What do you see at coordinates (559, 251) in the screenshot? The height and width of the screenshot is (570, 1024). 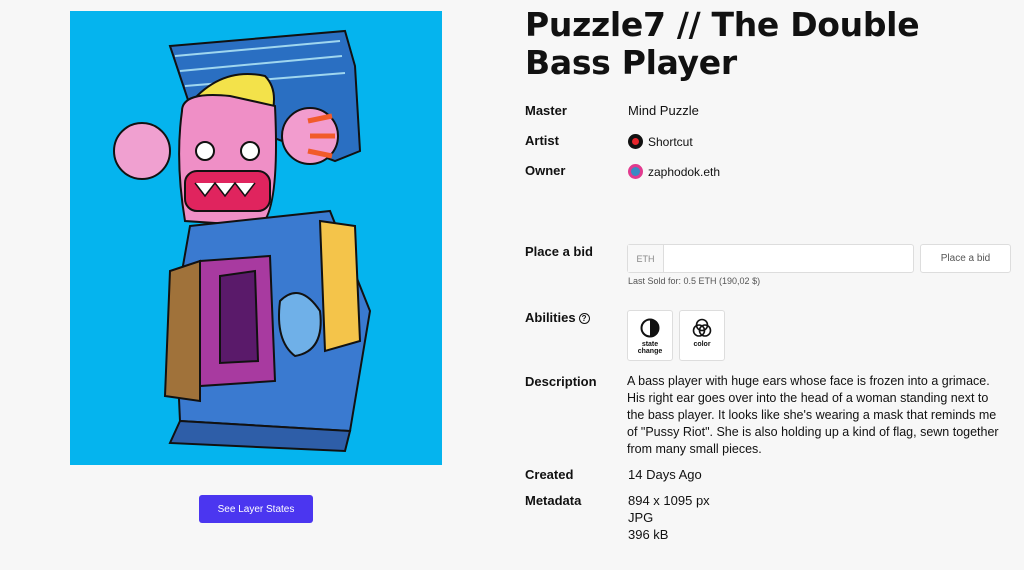 I see `bid-label: Place a bid` at bounding box center [559, 251].